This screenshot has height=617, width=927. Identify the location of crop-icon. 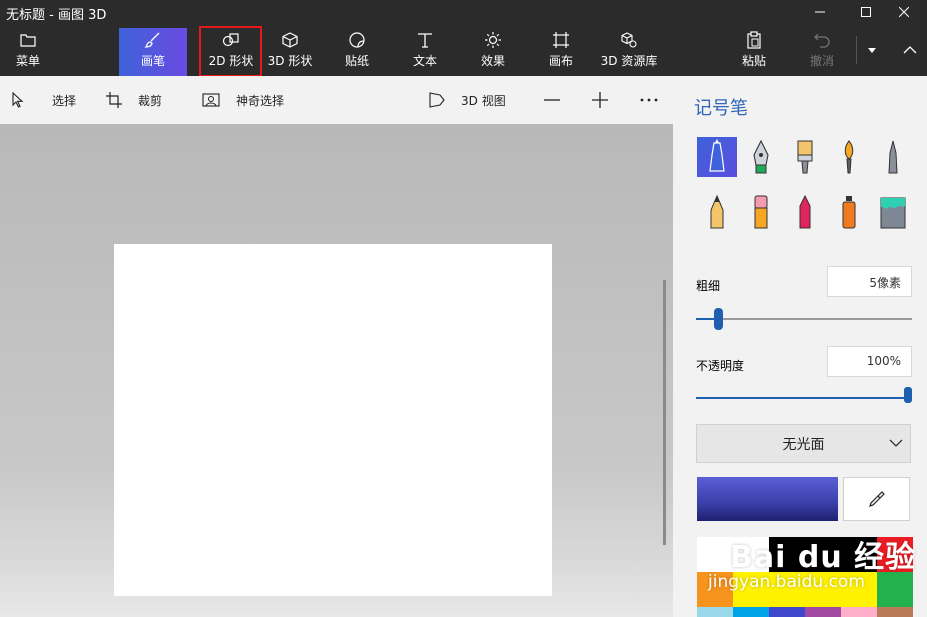
(114, 100).